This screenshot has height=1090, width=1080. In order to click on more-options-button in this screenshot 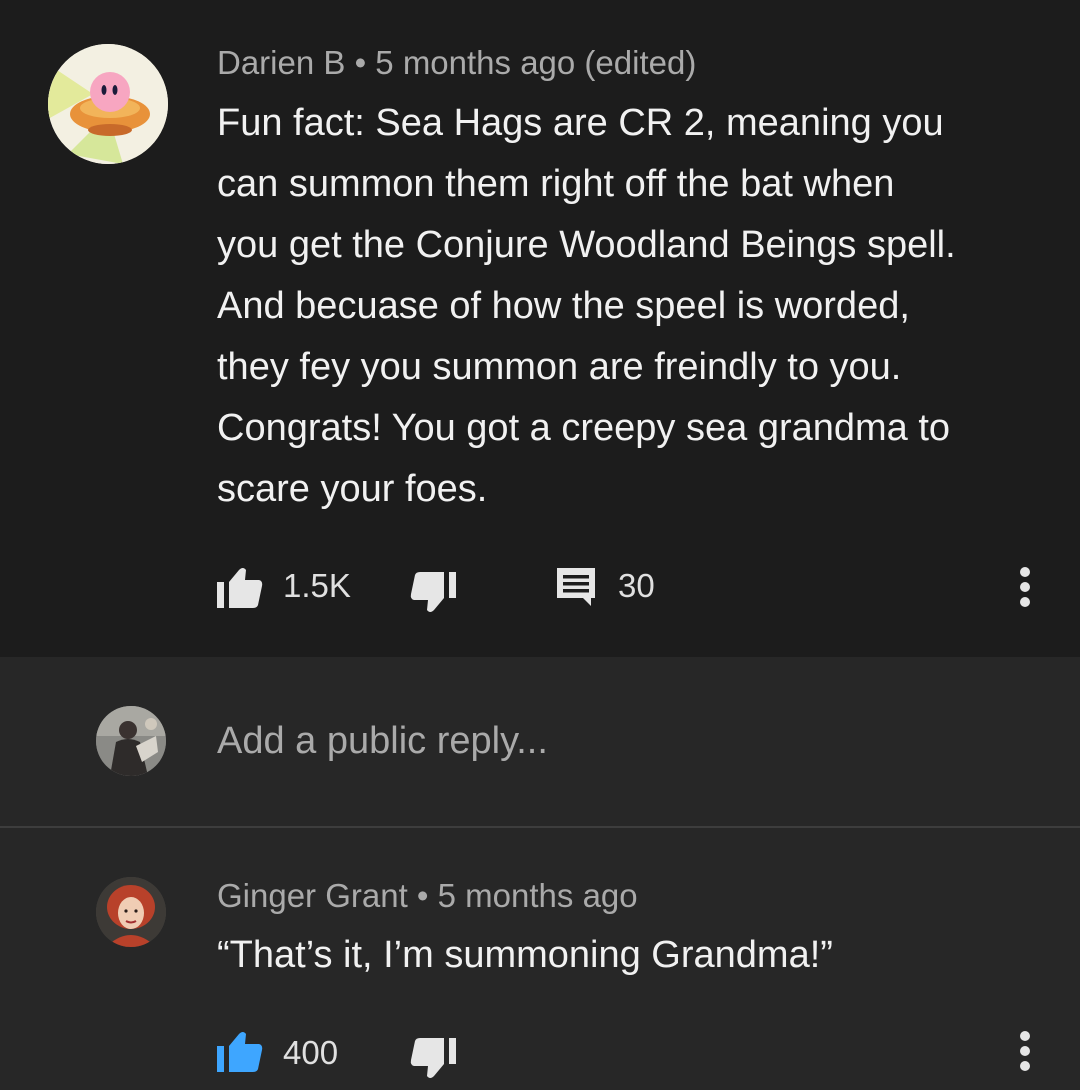, I will do `click(1025, 588)`.